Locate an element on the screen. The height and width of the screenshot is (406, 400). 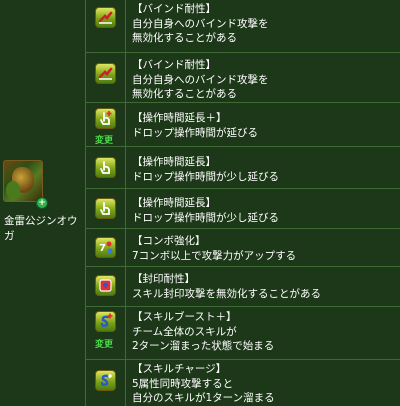
skill-boost-plus-icon is located at coordinates (105, 321).